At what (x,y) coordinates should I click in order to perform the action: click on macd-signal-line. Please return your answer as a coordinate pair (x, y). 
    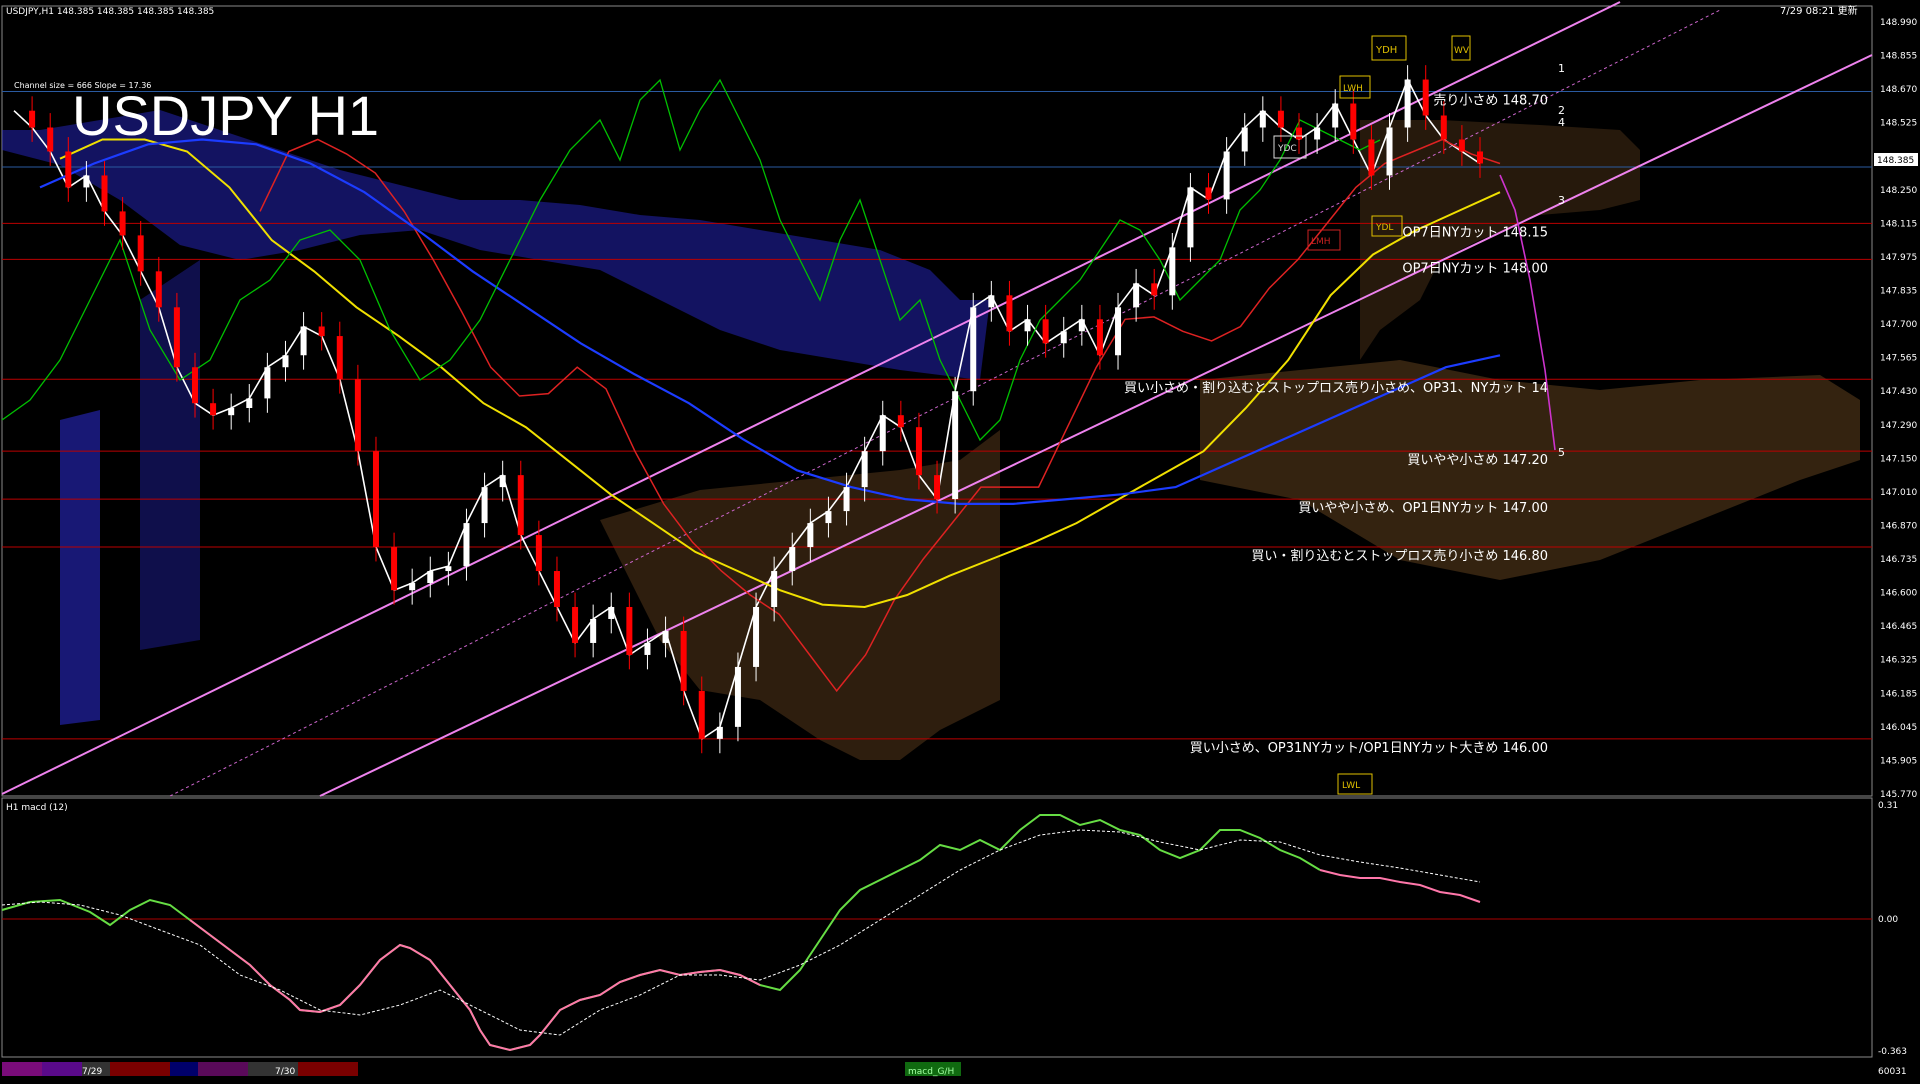
    Looking at the image, I should click on (741, 932).